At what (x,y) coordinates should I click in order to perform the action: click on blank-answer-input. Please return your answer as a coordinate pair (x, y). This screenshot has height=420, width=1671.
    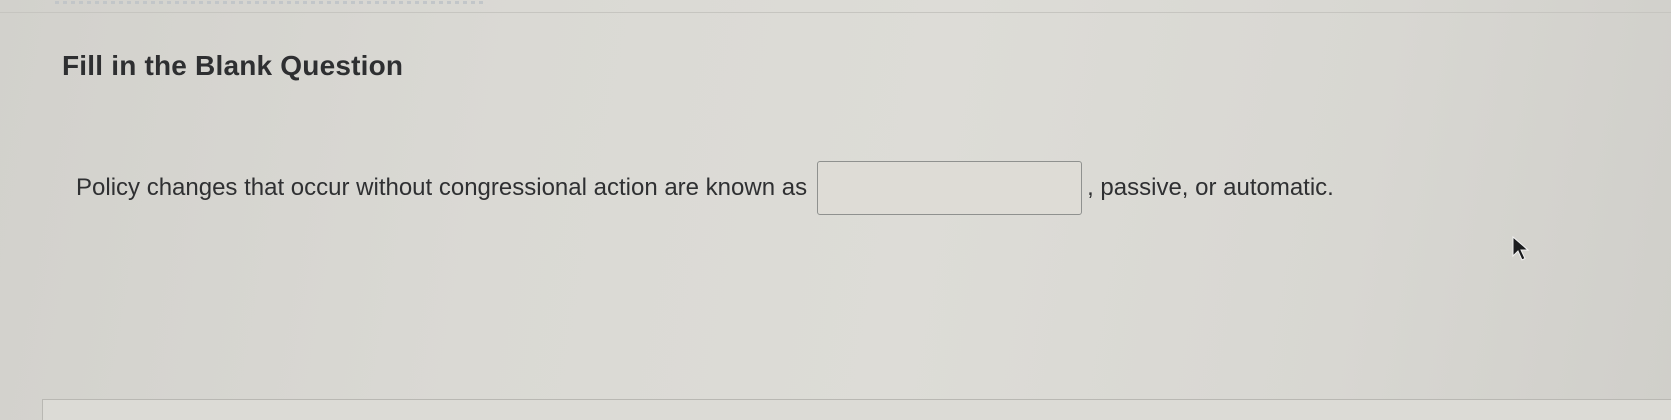
    Looking at the image, I should click on (950, 188).